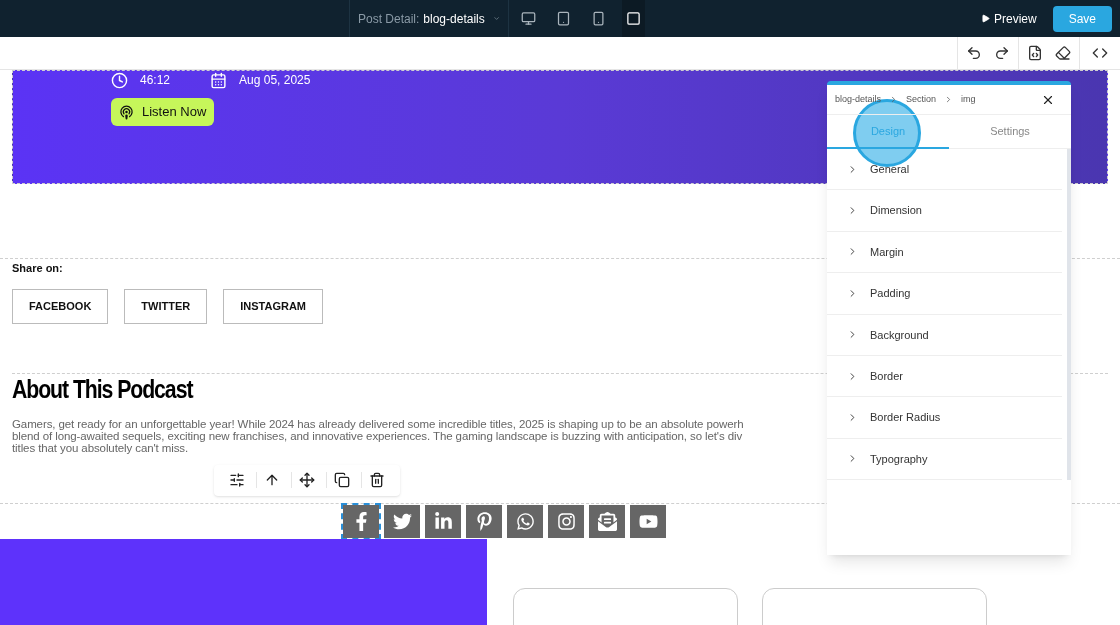 The height and width of the screenshot is (625, 1120). What do you see at coordinates (890, 169) in the screenshot?
I see `accordion-label: General` at bounding box center [890, 169].